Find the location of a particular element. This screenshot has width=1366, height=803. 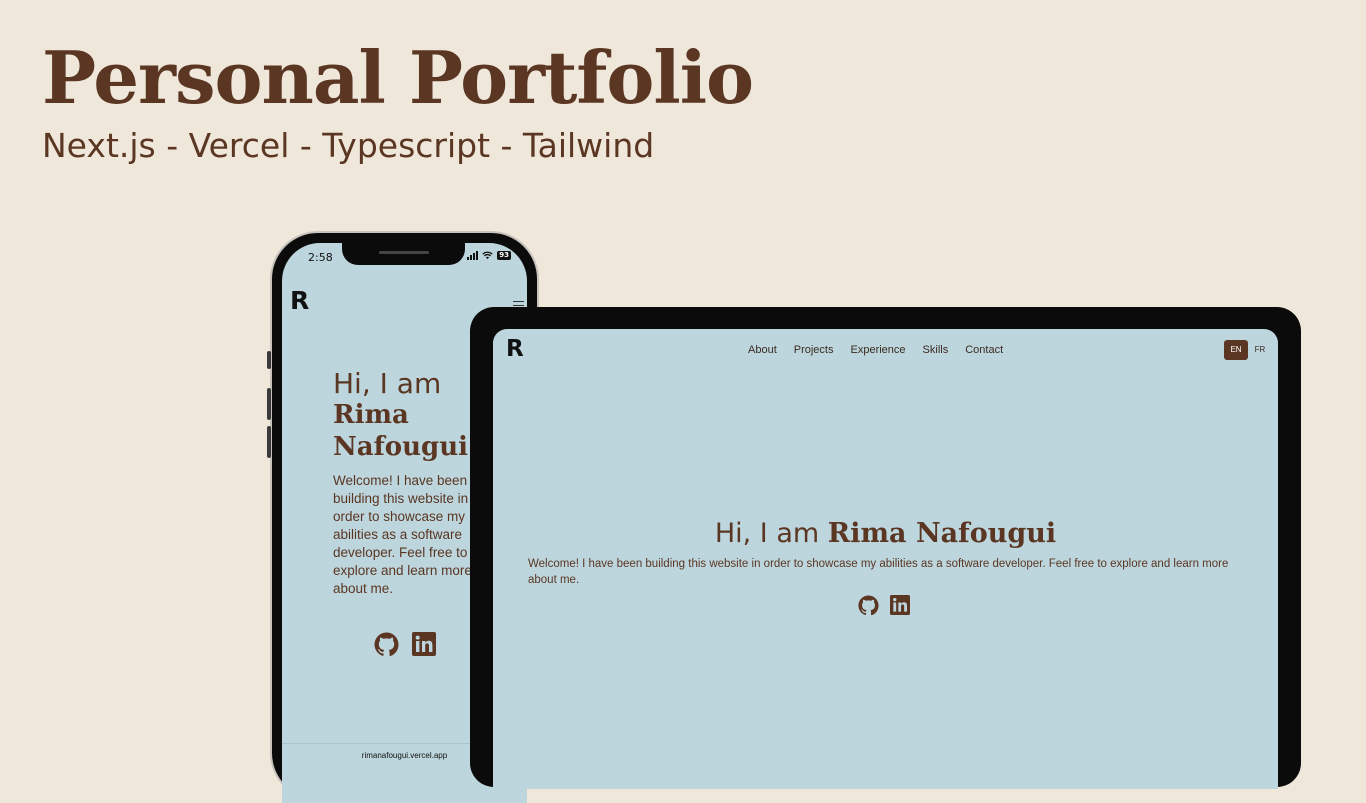

nav-item-contact: Contact is located at coordinates (984, 350).